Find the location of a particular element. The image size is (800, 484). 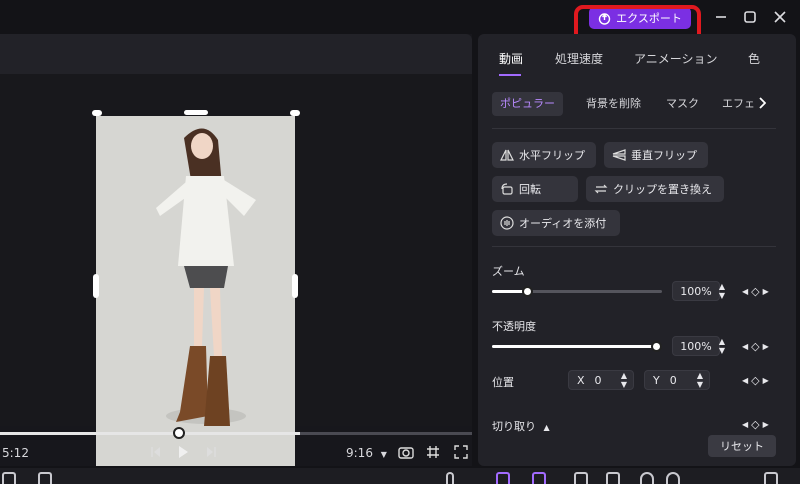

position-keyframe-controls: ◀ ◇ ▶ is located at coordinates (755, 380).